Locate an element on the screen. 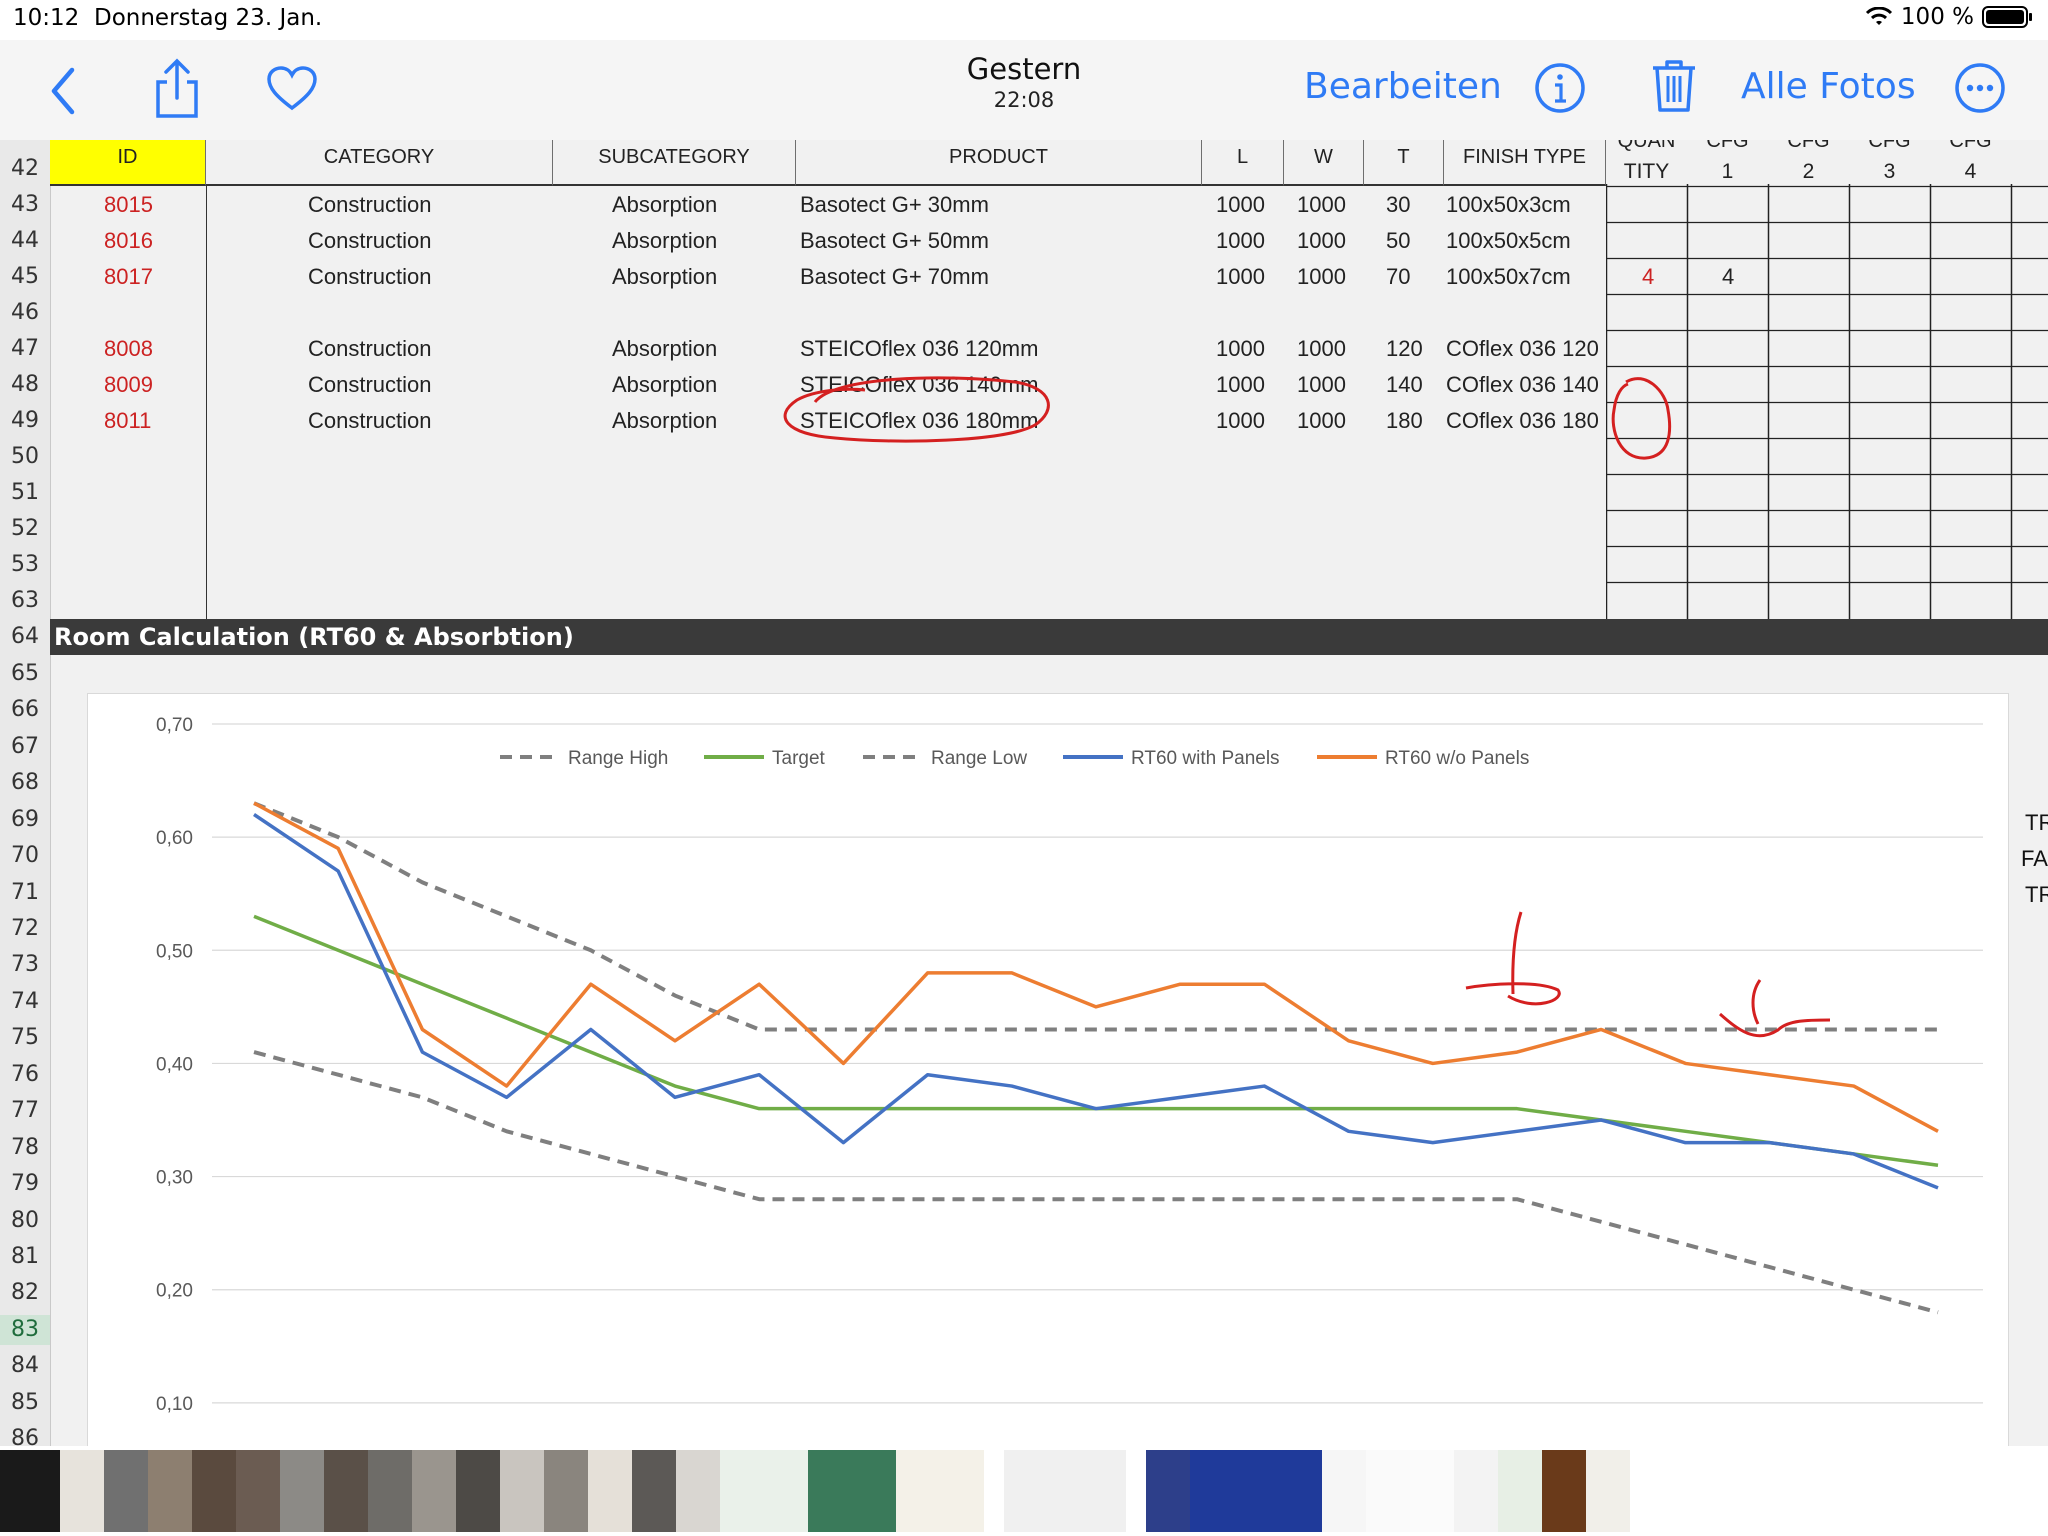  cell-finish: 100x50x7cm is located at coordinates (1508, 277).